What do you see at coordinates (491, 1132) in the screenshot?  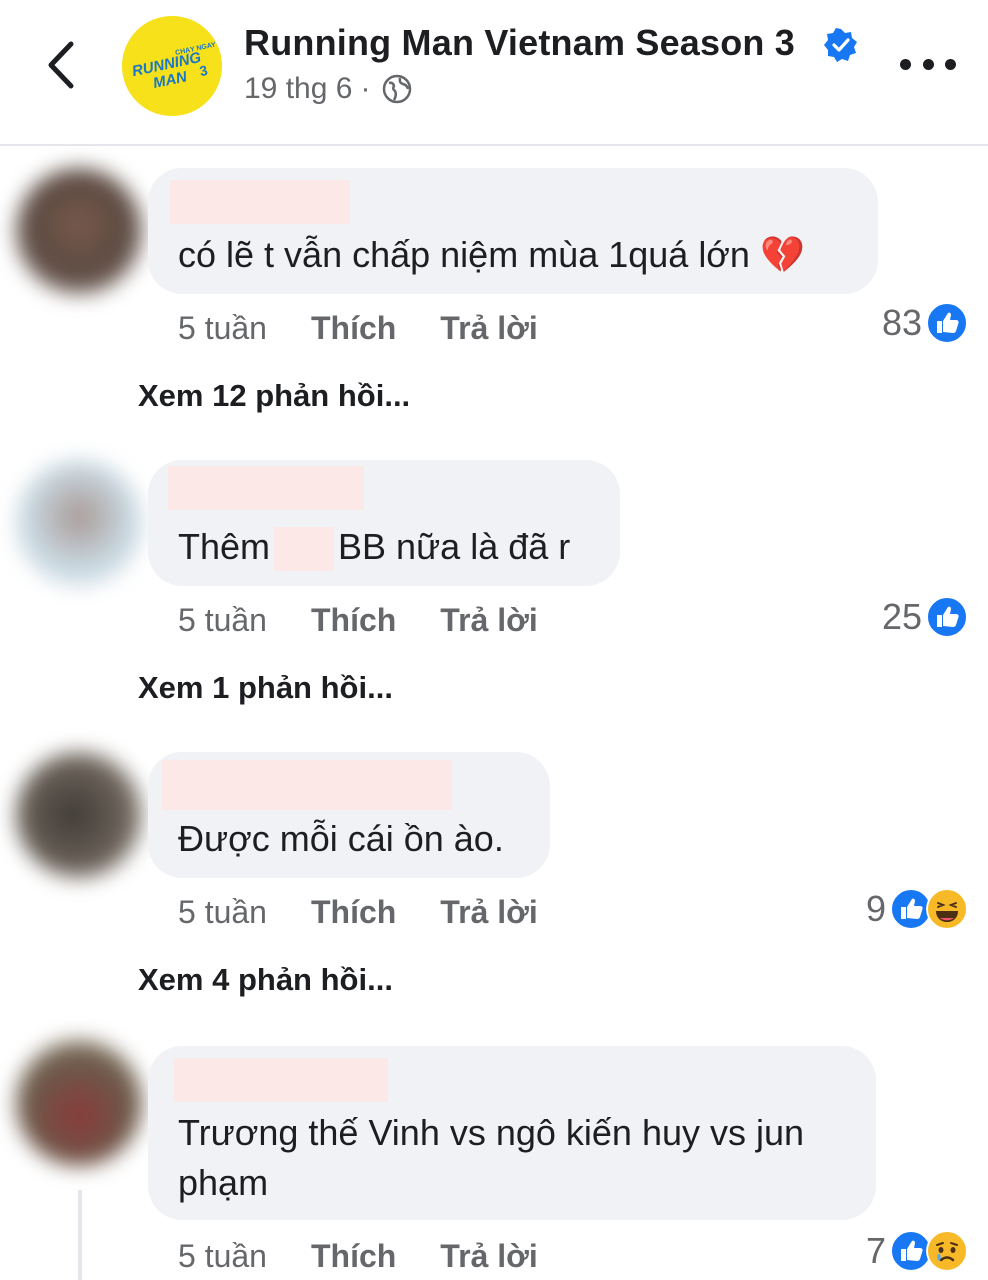 I see `comment-text-line-1: Trương thế Vinh vs ngô kiến huy vs jun` at bounding box center [491, 1132].